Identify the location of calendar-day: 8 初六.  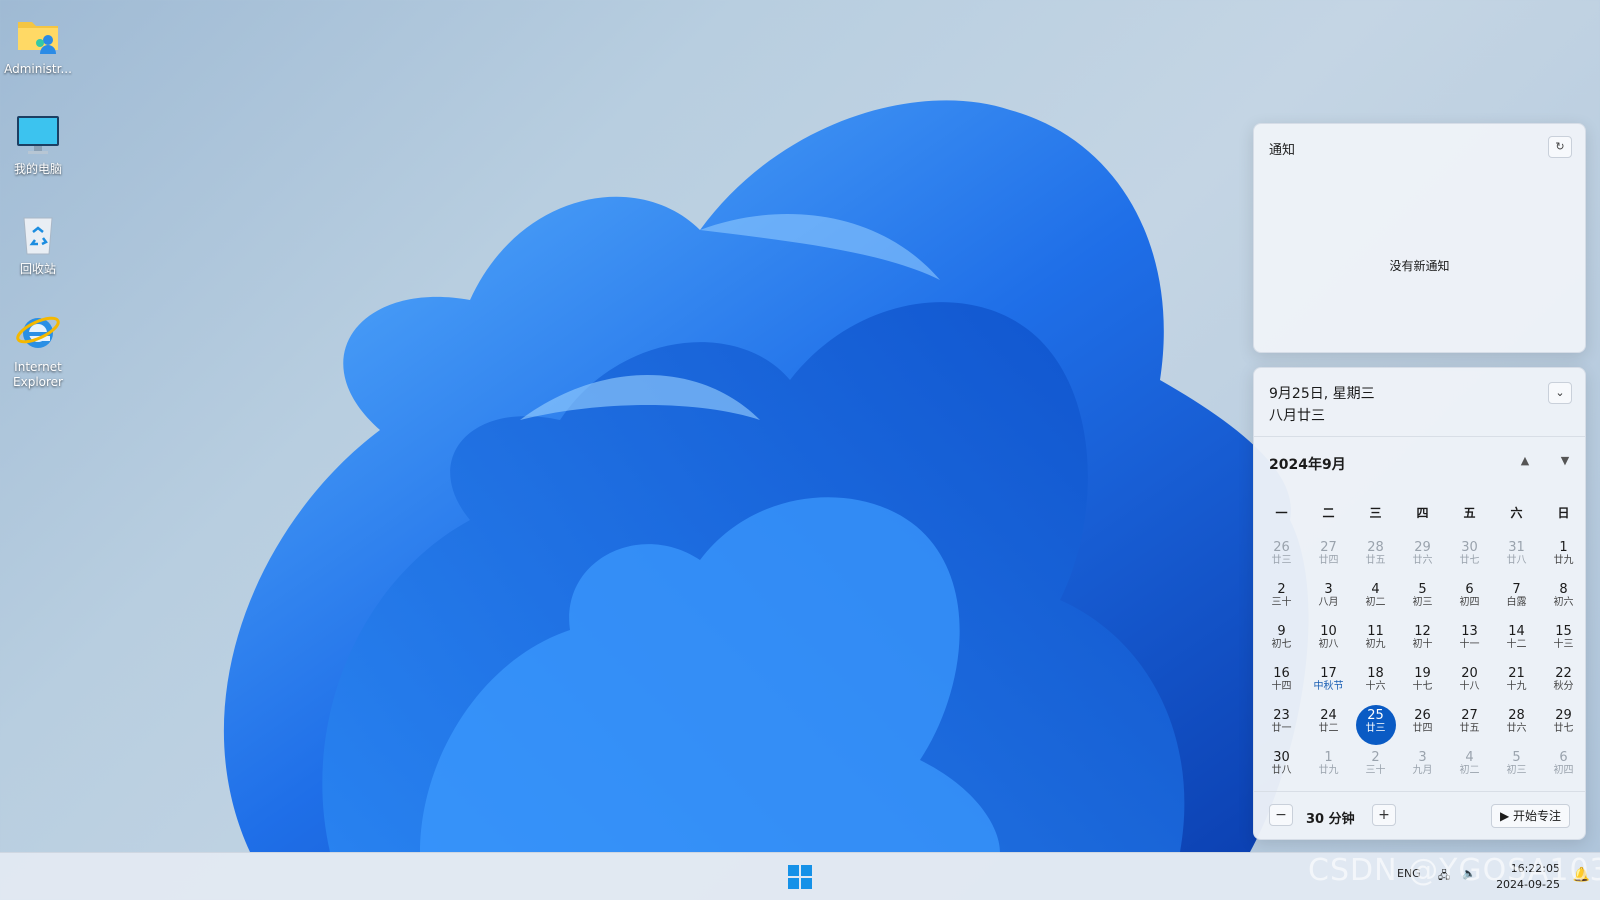
(1563, 599).